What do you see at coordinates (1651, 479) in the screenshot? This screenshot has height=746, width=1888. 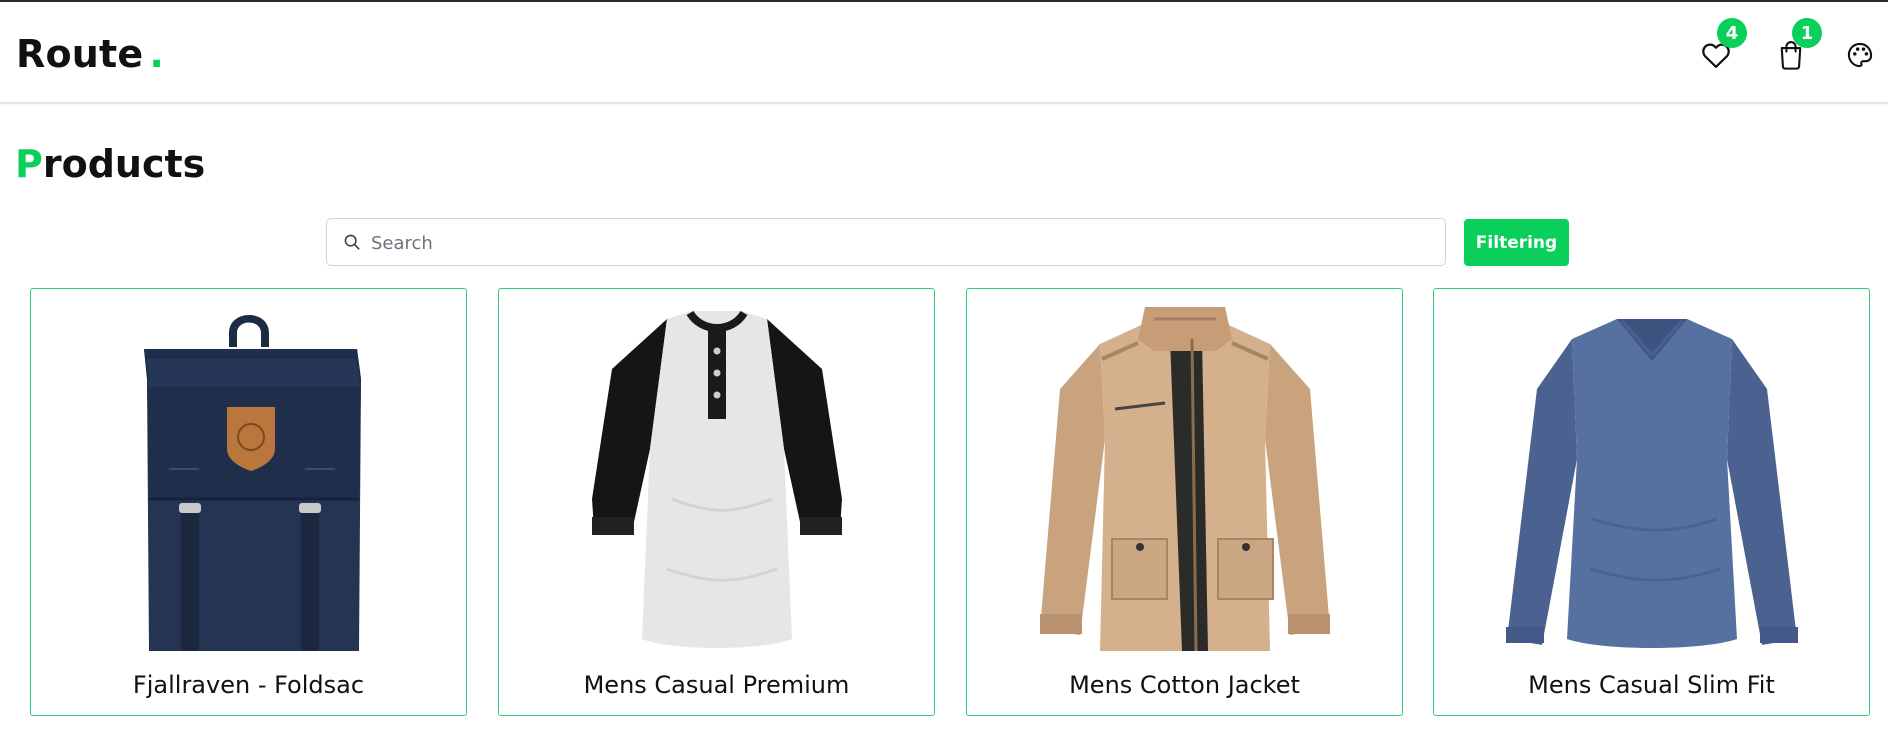 I see `product-image-longsleeve-tshirt` at bounding box center [1651, 479].